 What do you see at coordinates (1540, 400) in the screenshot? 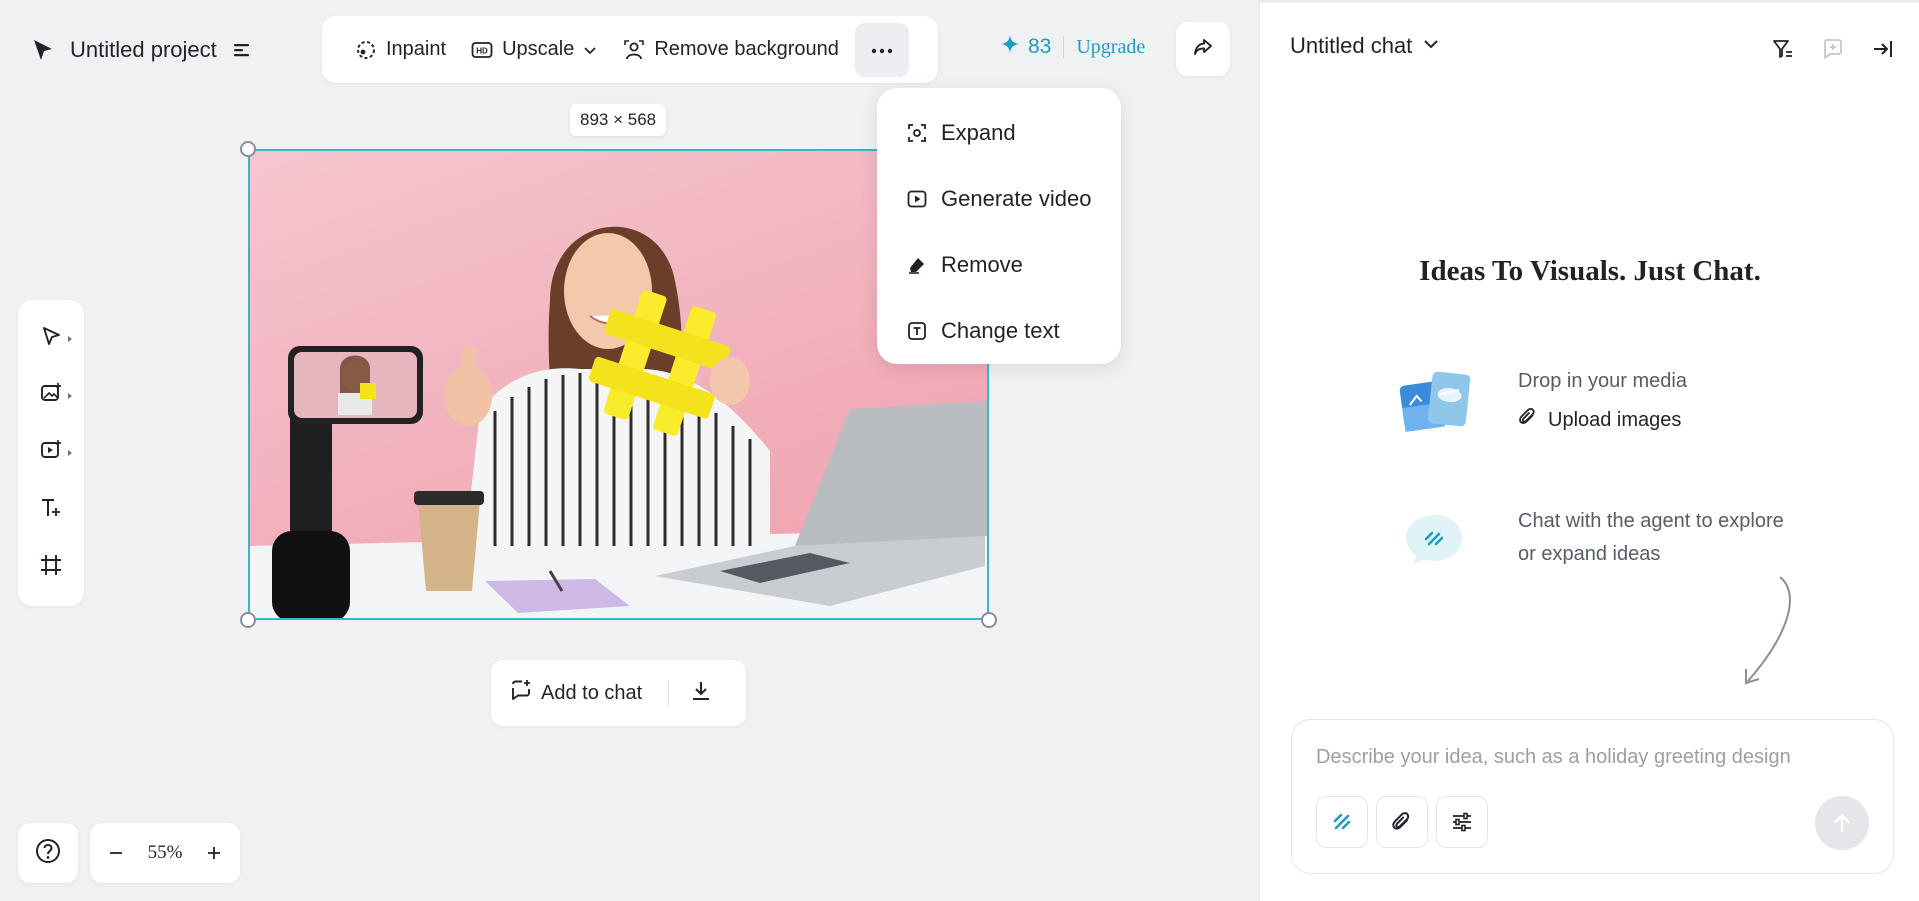
I see `media-feature: Drop in your media Upload images` at bounding box center [1540, 400].